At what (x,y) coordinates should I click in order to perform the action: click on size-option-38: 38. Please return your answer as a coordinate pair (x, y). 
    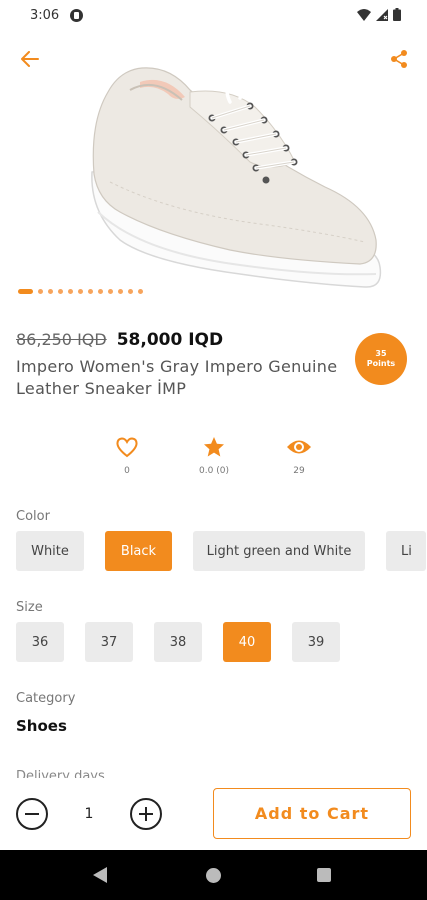
    Looking at the image, I should click on (178, 642).